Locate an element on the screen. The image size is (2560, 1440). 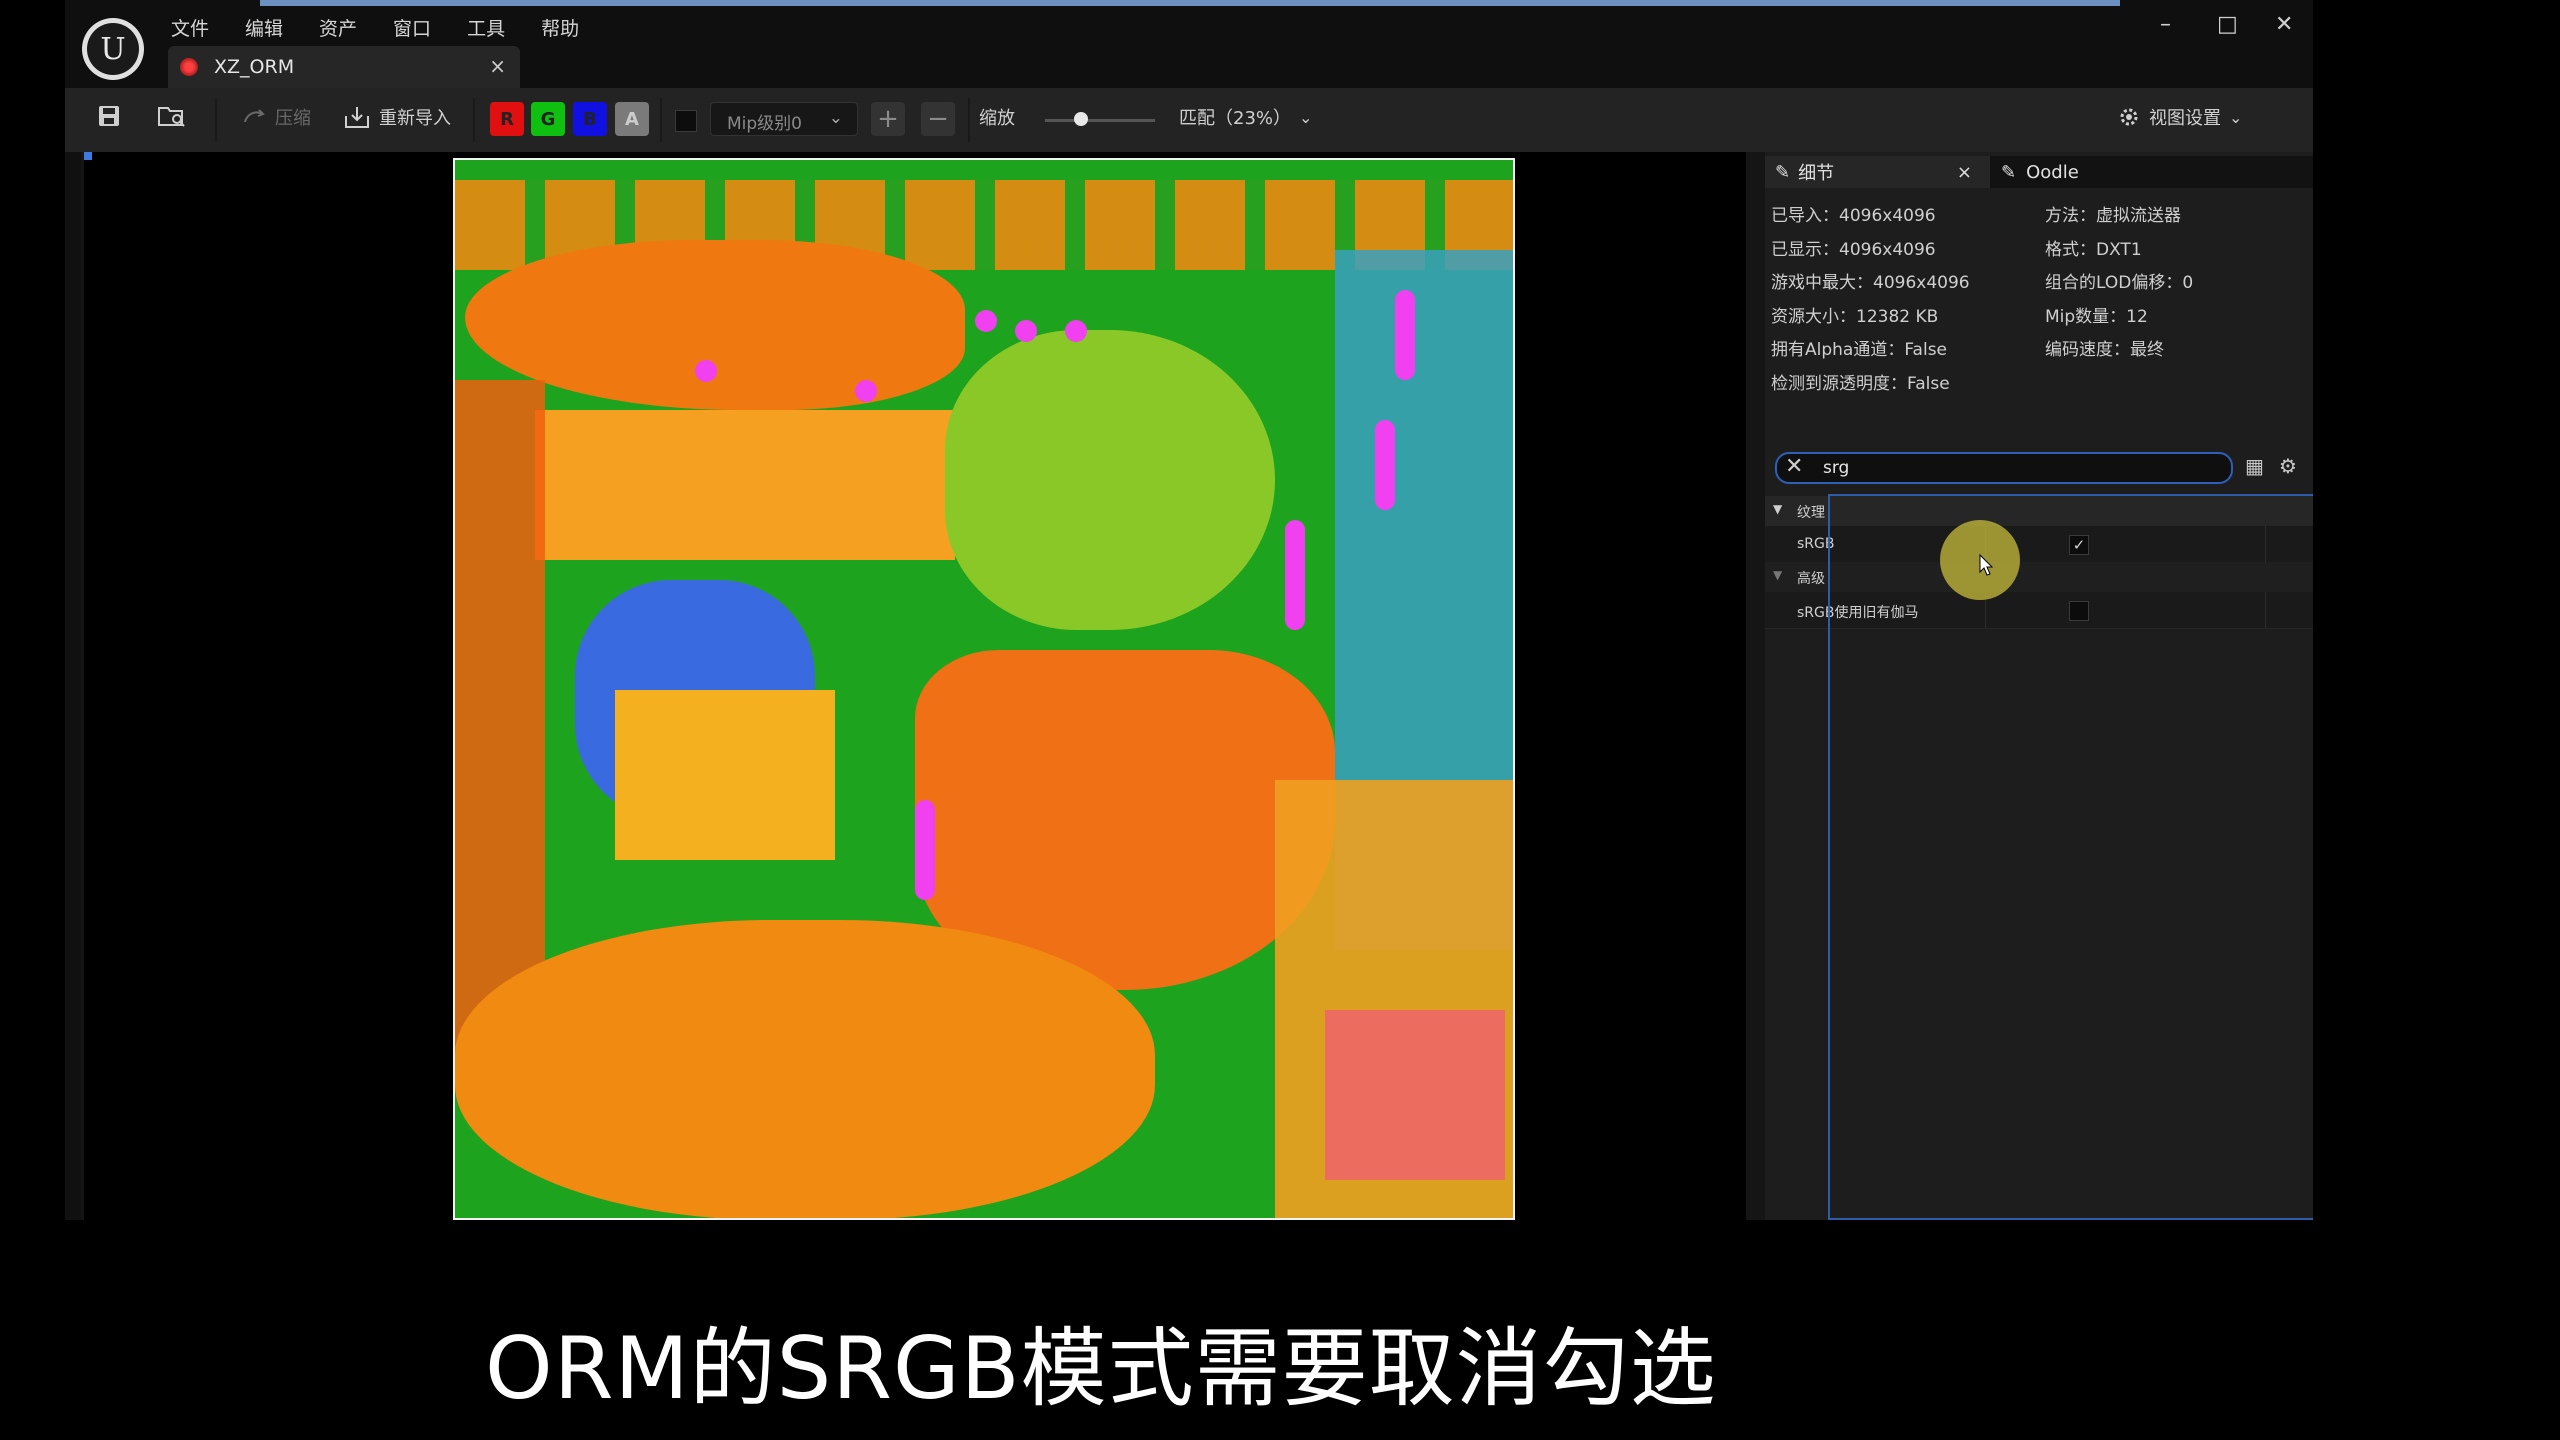
video-subtitle: ORM的SRGB模式需要取消勾选 is located at coordinates (1101, 1369).